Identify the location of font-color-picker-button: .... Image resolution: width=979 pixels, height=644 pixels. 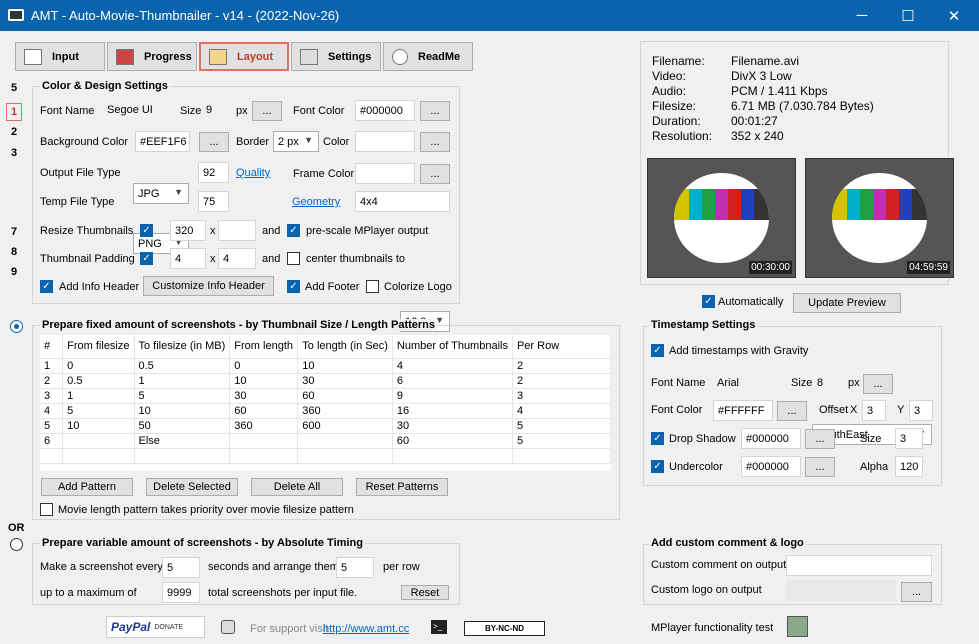
(435, 111).